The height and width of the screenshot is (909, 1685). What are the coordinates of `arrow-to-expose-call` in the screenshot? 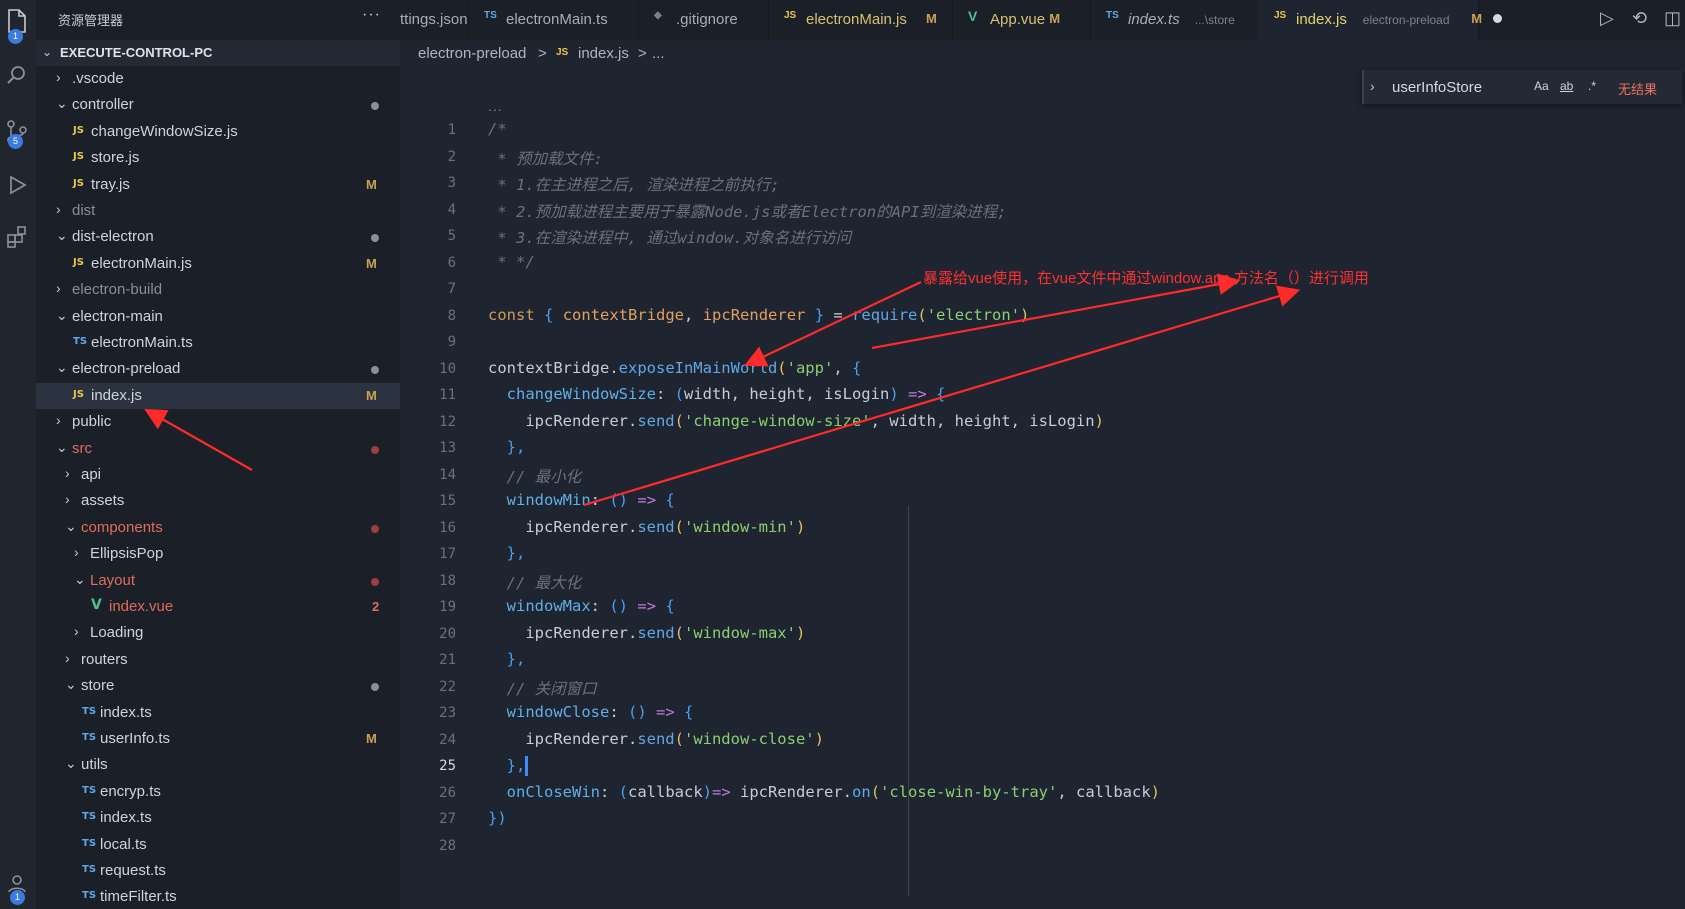 It's located at (833, 324).